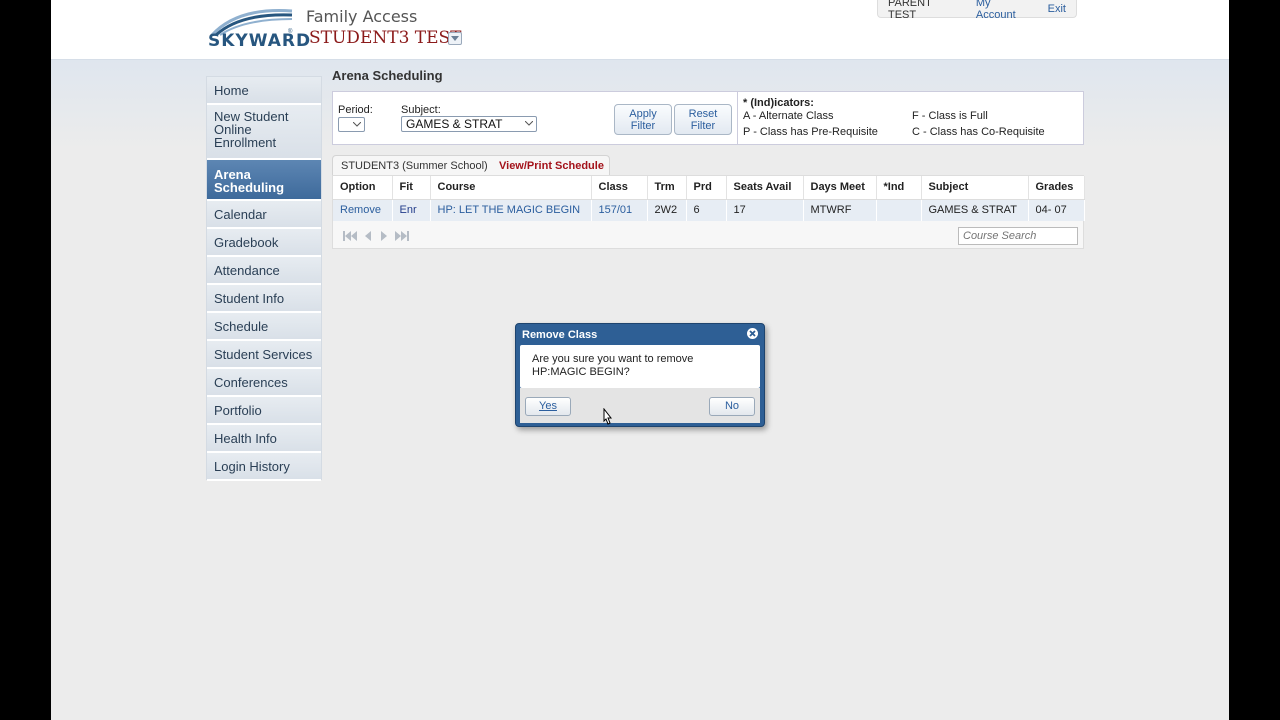 The width and height of the screenshot is (1280, 720). I want to click on apply-filter-label-2: Filter, so click(643, 126).